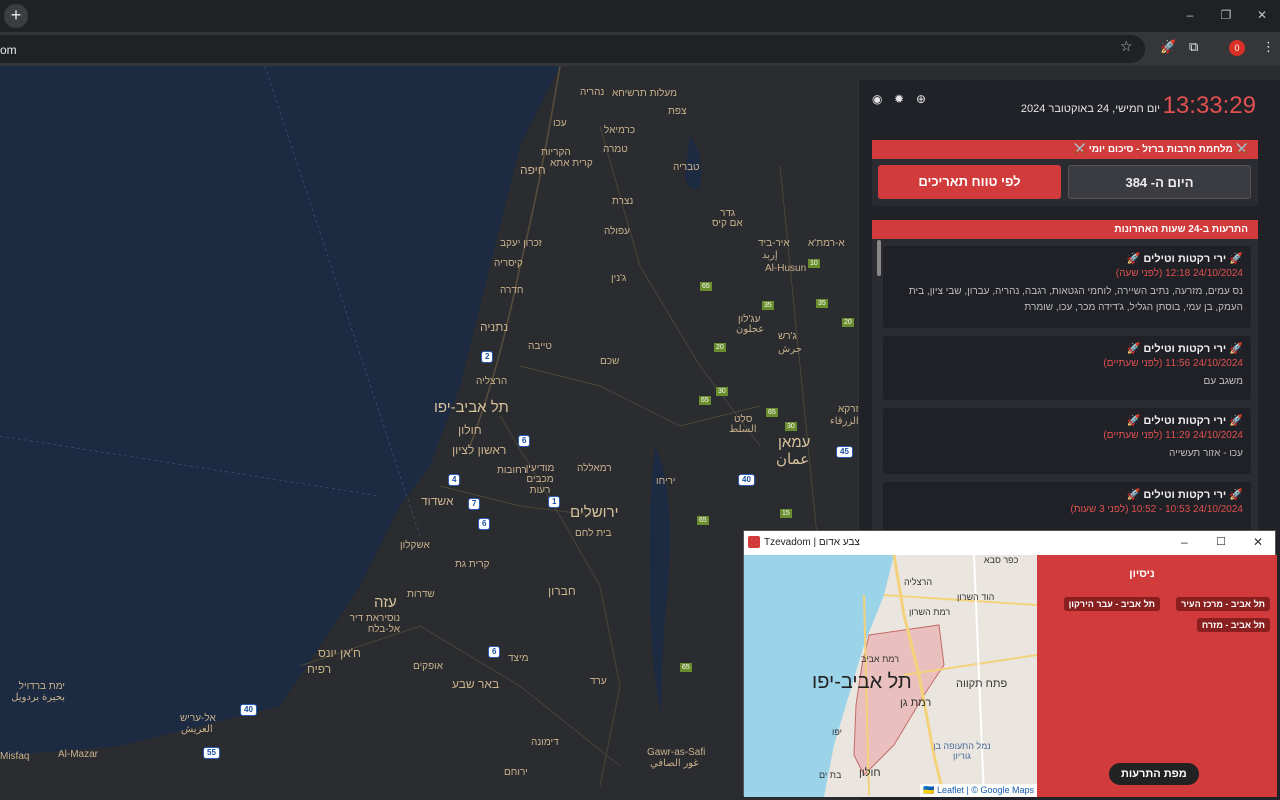 This screenshot has width=1280, height=800. I want to click on area-chip: תל אביב - מזרח, so click(1233, 625).